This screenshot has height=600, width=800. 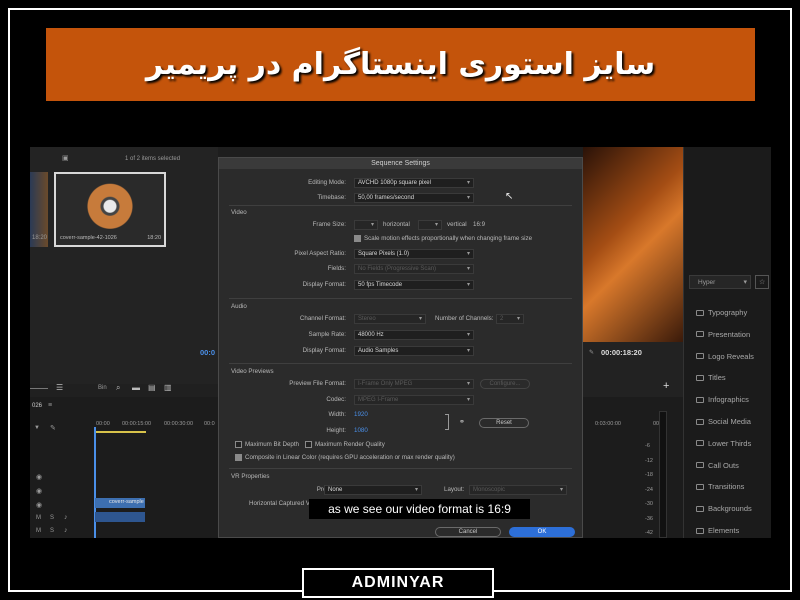 I want to click on max-bit-depth-checkbox, so click(x=238, y=444).